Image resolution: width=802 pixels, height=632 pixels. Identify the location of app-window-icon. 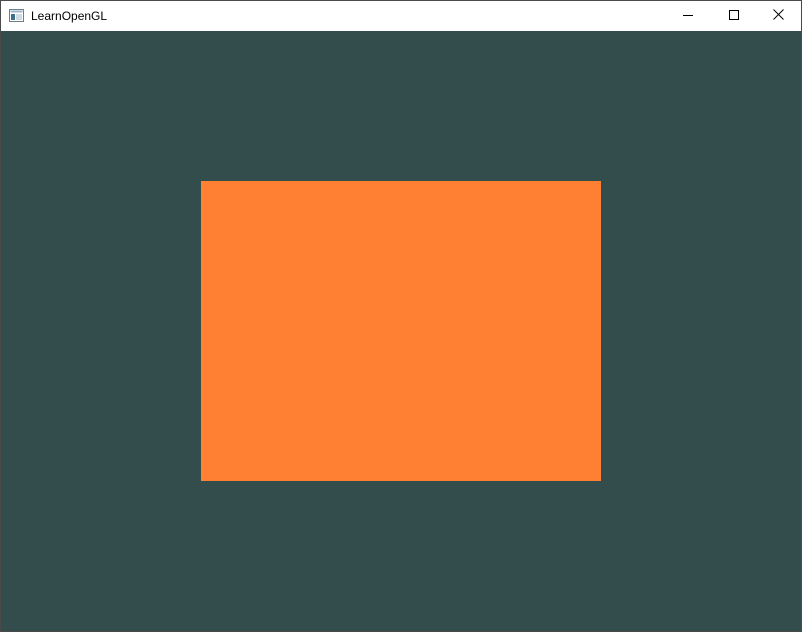
(16, 15).